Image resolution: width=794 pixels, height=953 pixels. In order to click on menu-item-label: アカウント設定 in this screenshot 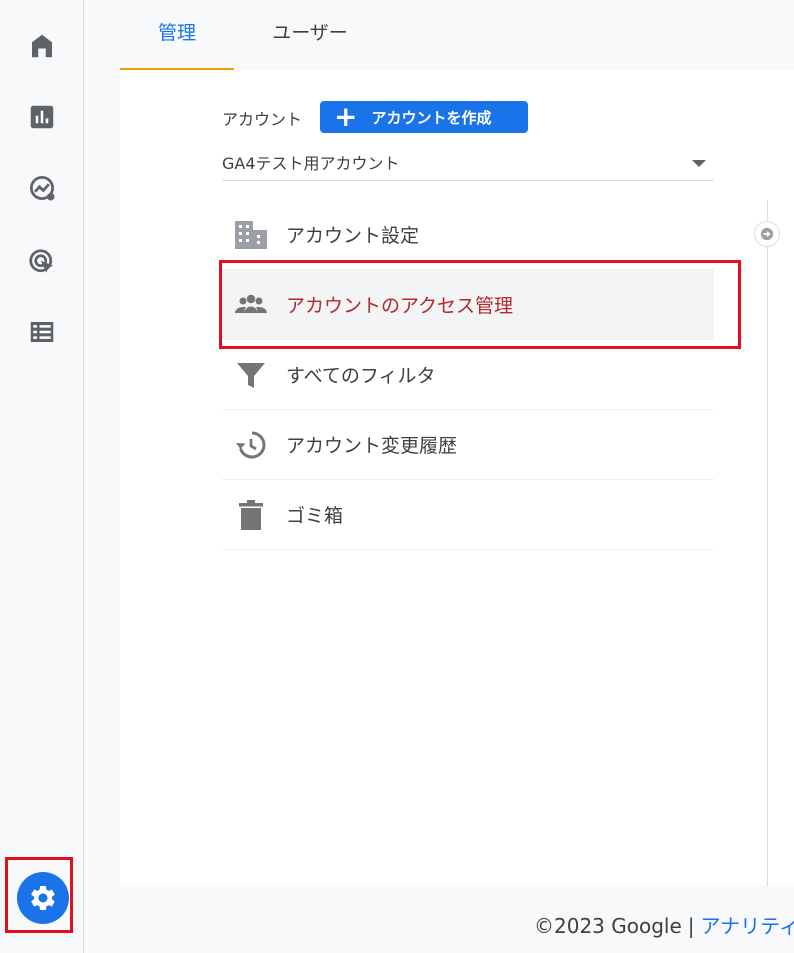, I will do `click(353, 236)`.